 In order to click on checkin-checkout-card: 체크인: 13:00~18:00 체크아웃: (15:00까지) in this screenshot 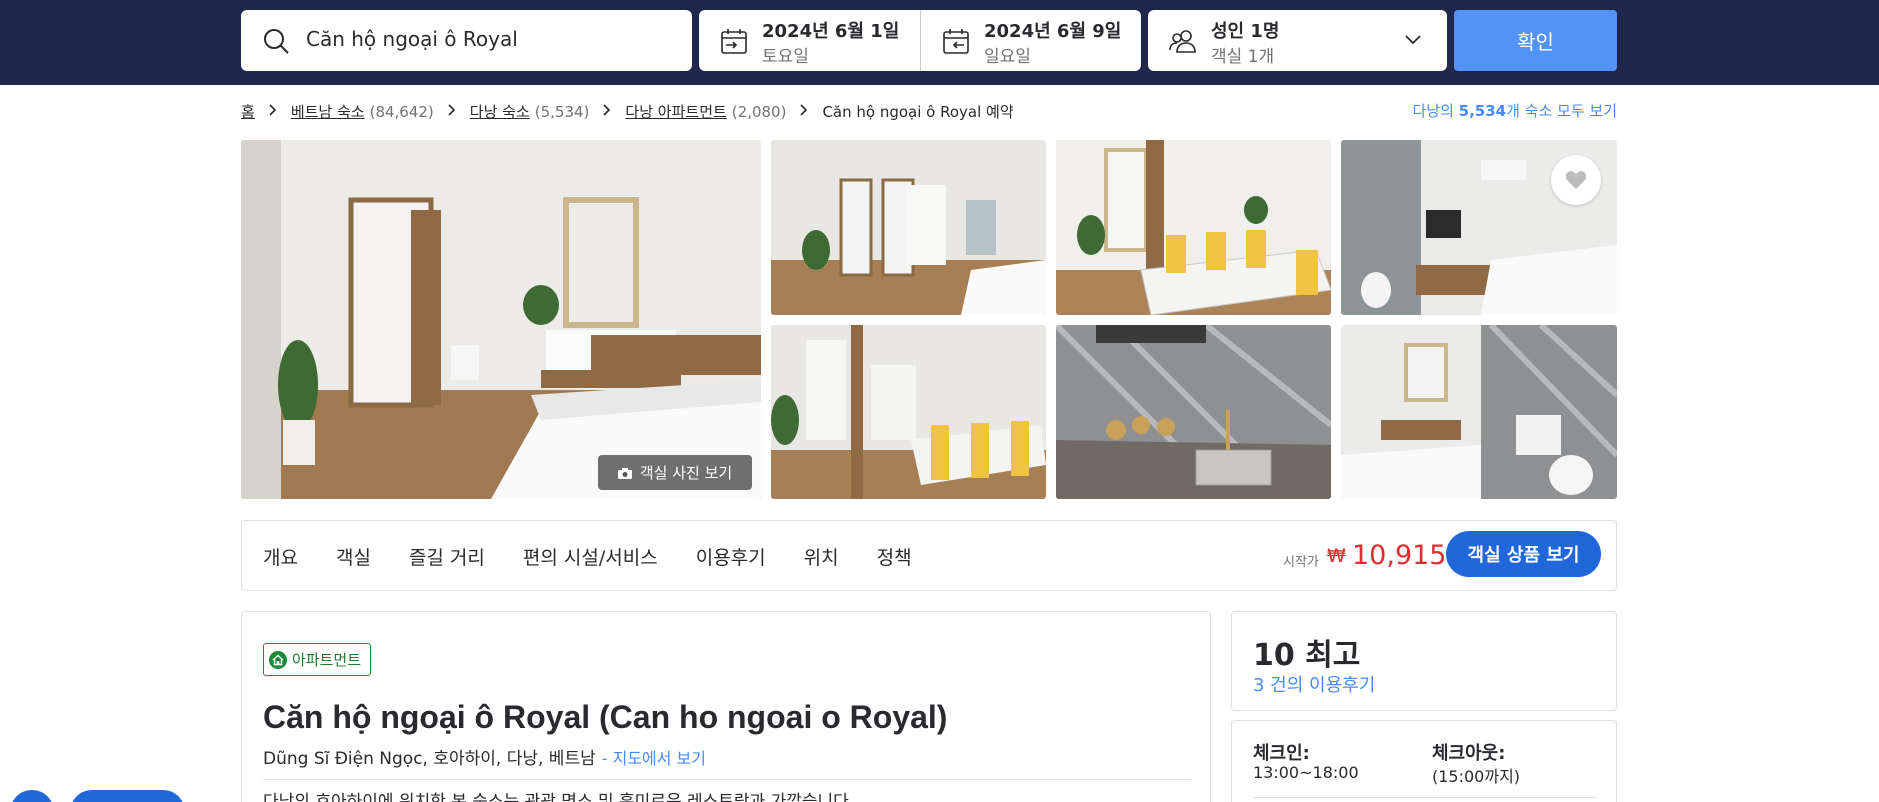, I will do `click(1424, 761)`.